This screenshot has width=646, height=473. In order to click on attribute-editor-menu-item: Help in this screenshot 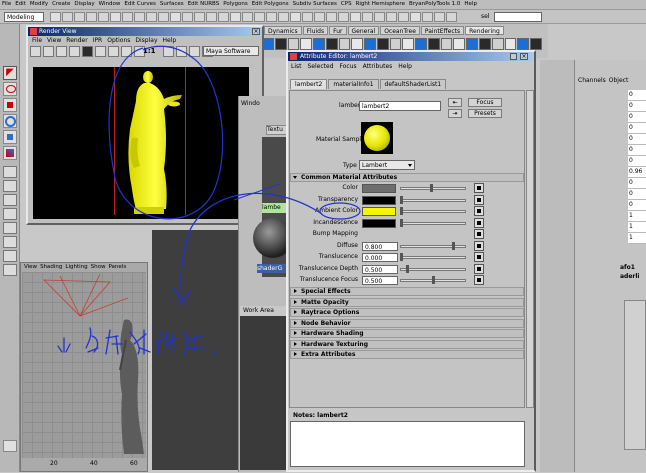, I will do `click(405, 66)`.